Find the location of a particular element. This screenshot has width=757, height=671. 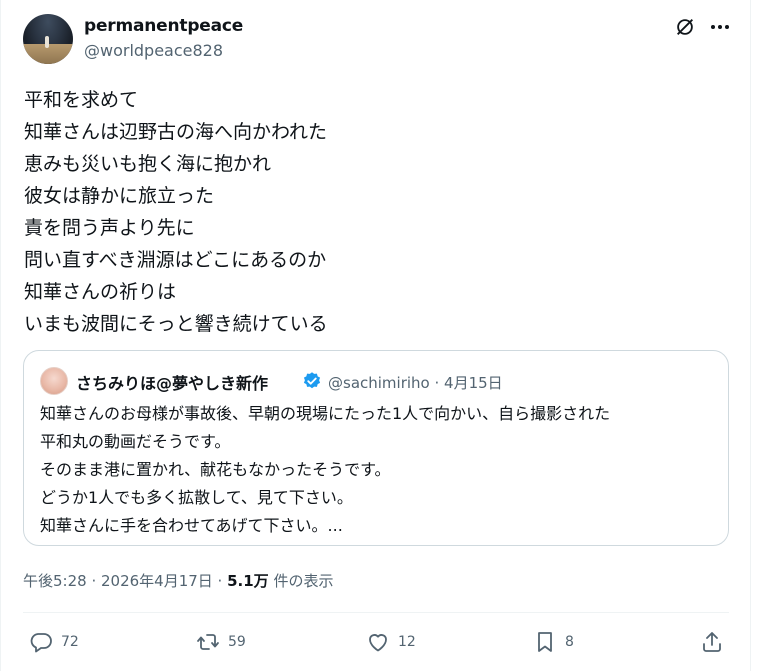

reply-icon is located at coordinates (41, 643).